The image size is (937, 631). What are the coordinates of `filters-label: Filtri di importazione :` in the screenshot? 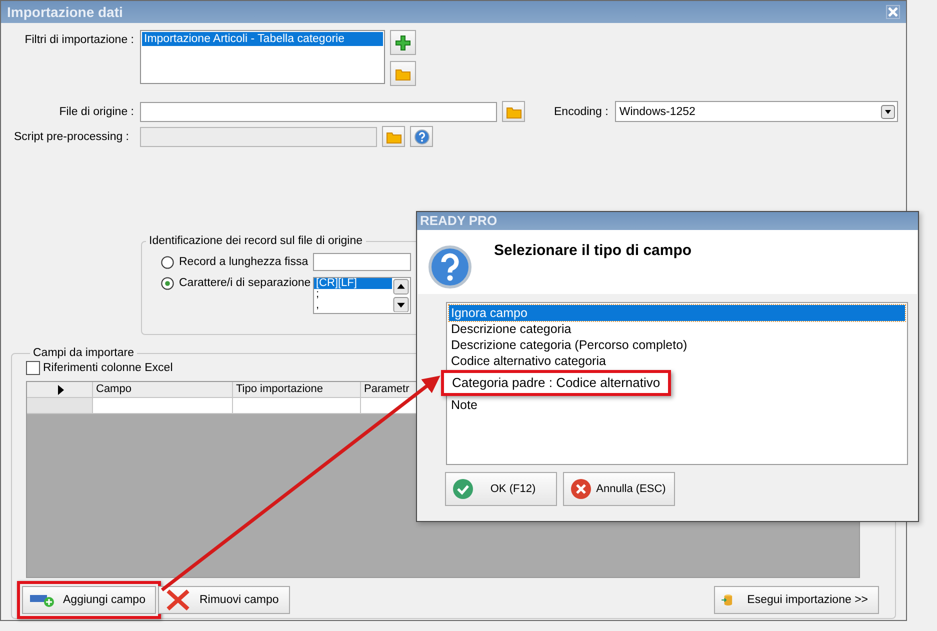 It's located at (79, 40).